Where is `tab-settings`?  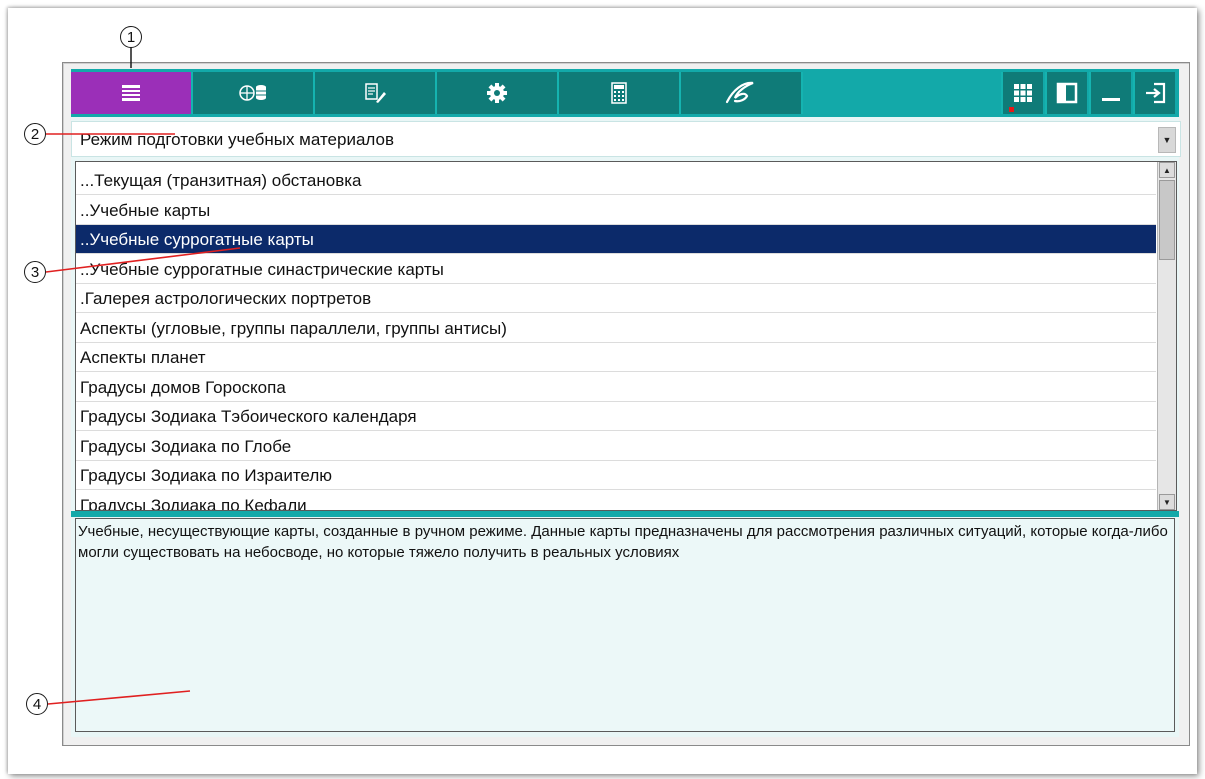 tab-settings is located at coordinates (498, 93).